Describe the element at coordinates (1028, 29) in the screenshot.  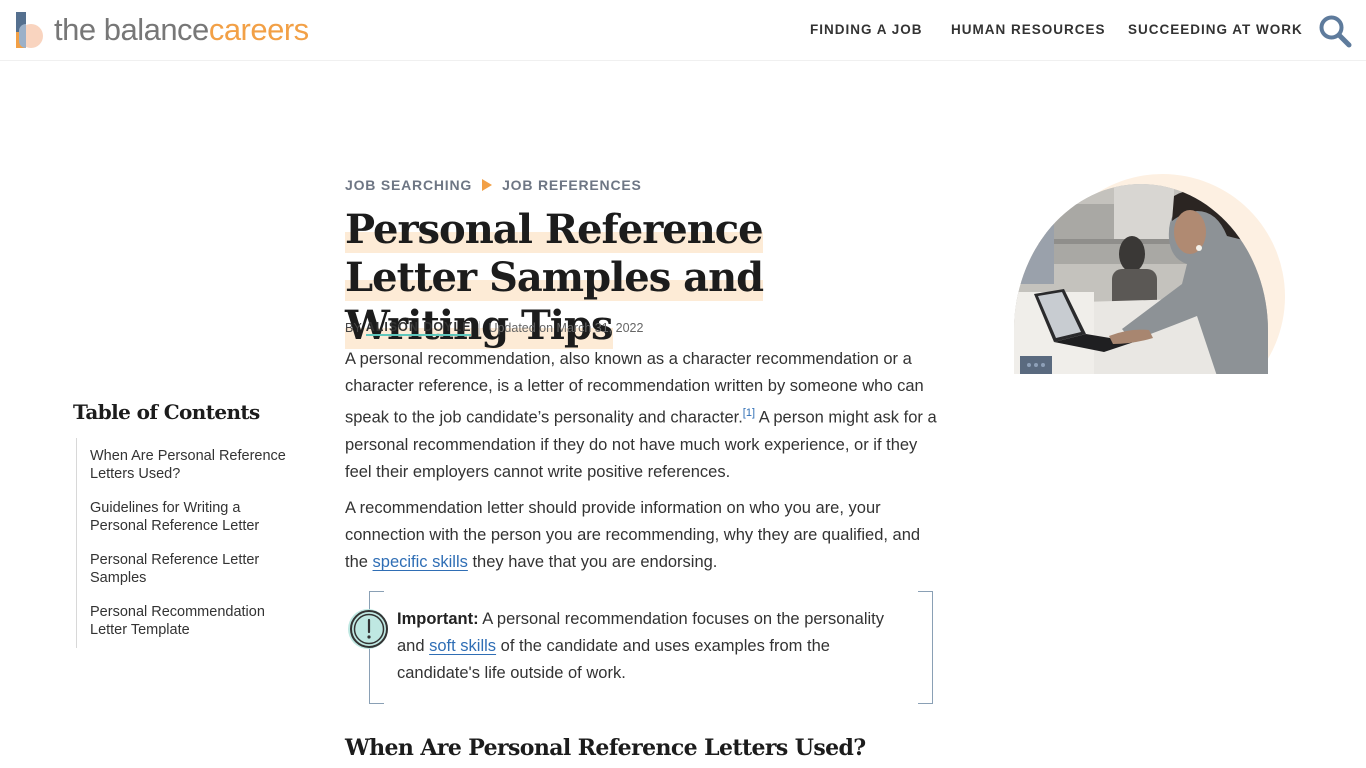
I see `nav-human-resources: HUMAN RESOURCES` at that location.